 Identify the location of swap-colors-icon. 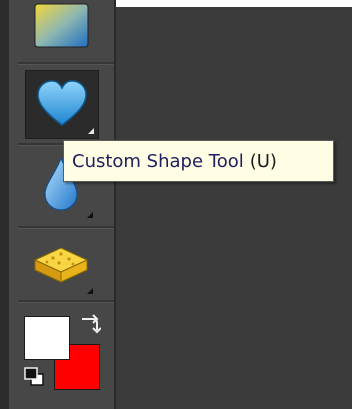
(90, 324).